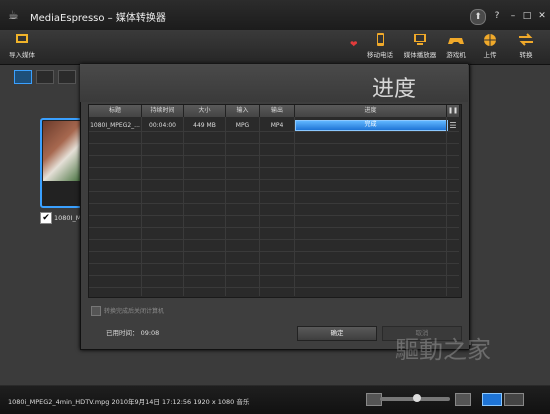 The width and height of the screenshot is (550, 414). What do you see at coordinates (242, 125) in the screenshot?
I see `cell-input: MPG` at bounding box center [242, 125].